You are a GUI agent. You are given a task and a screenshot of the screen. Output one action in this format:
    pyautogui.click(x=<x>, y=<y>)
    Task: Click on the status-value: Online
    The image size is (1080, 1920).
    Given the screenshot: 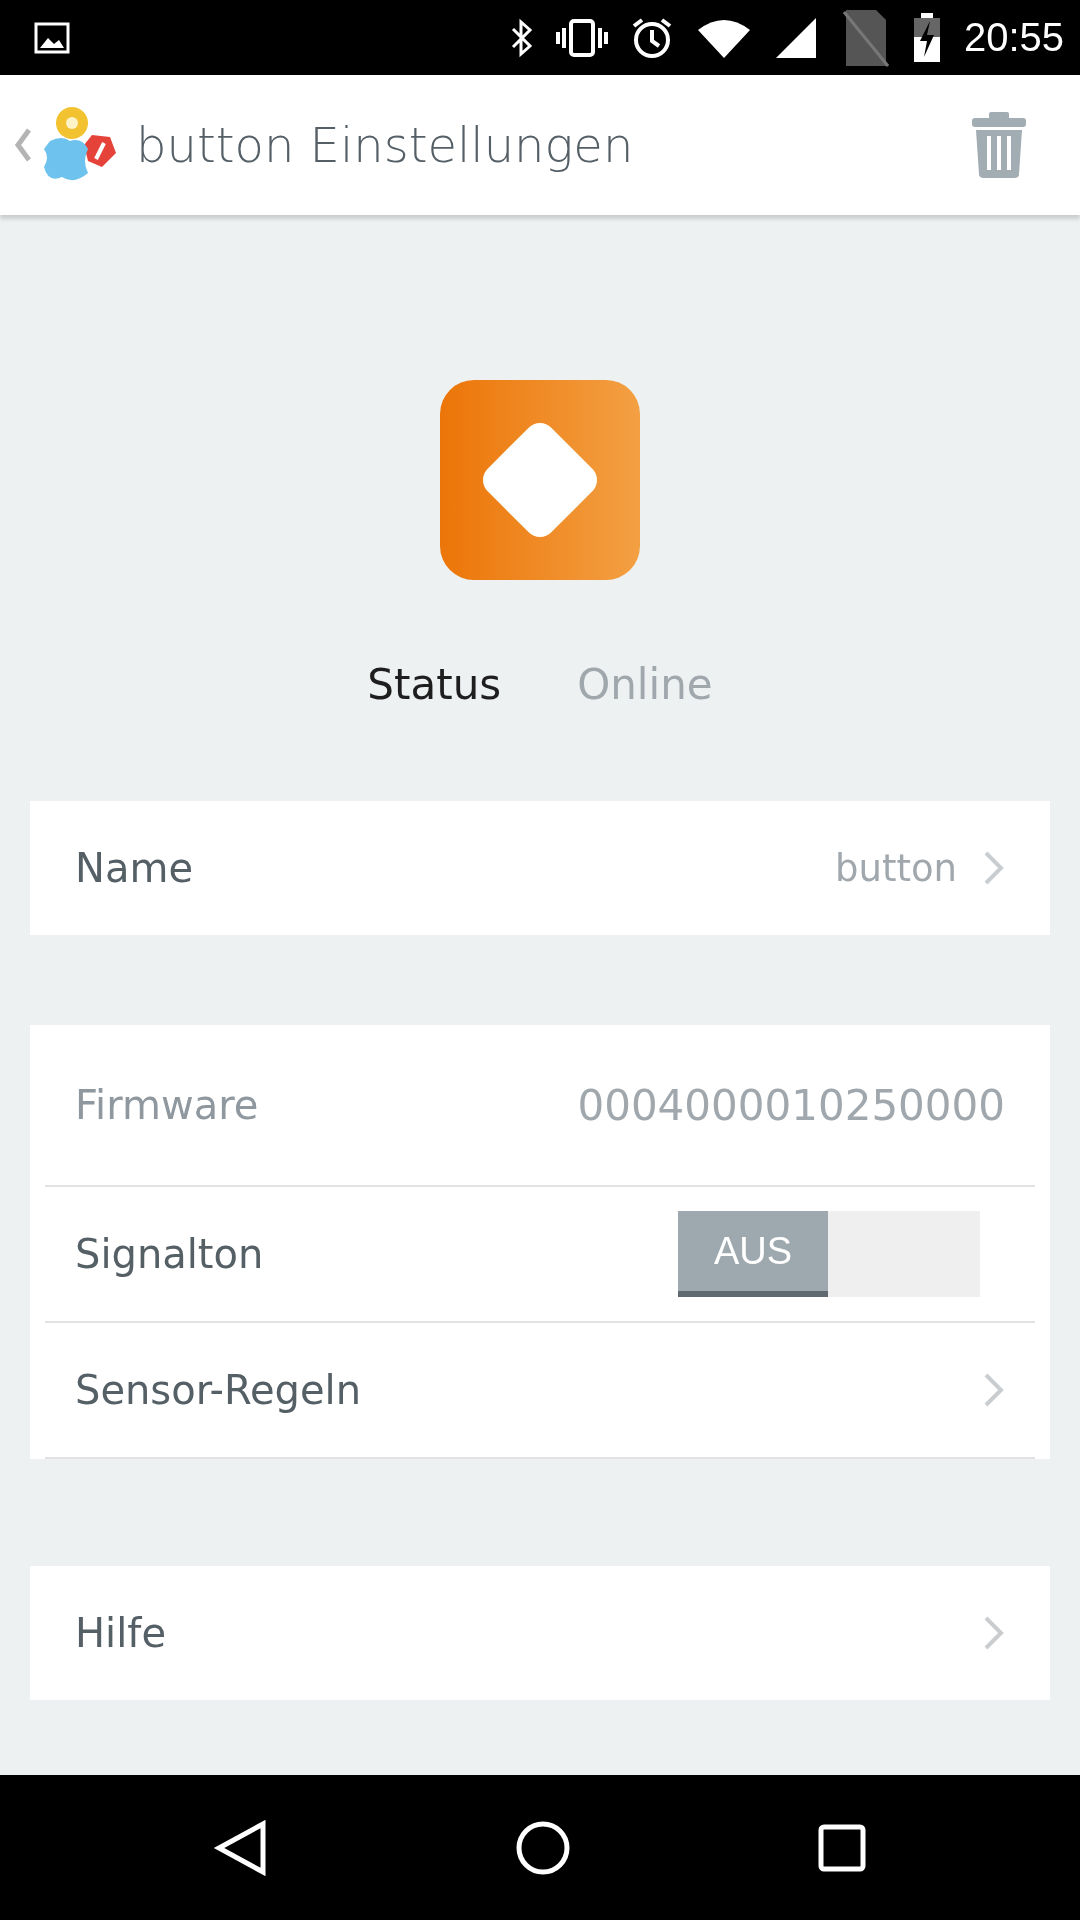 What is the action you would take?
    pyautogui.click(x=645, y=684)
    